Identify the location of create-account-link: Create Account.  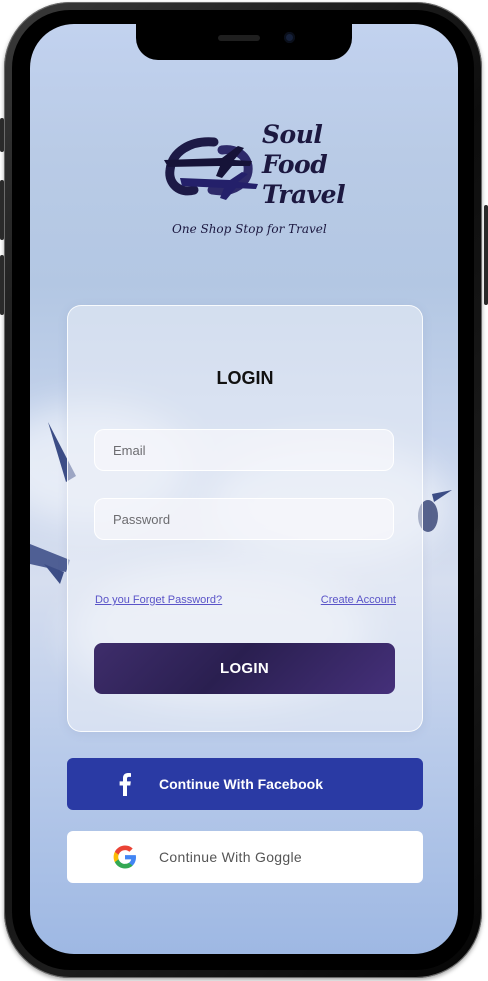
(358, 600).